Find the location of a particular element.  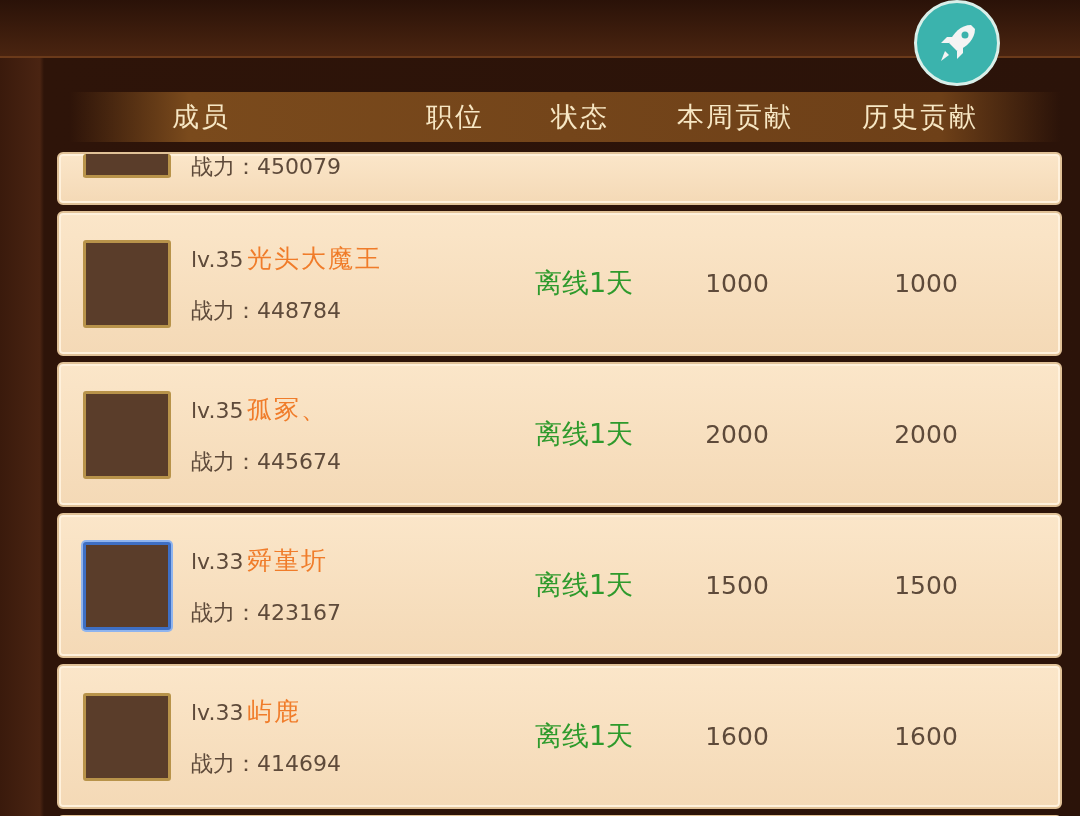

column-header: 成员 is located at coordinates (201, 116).